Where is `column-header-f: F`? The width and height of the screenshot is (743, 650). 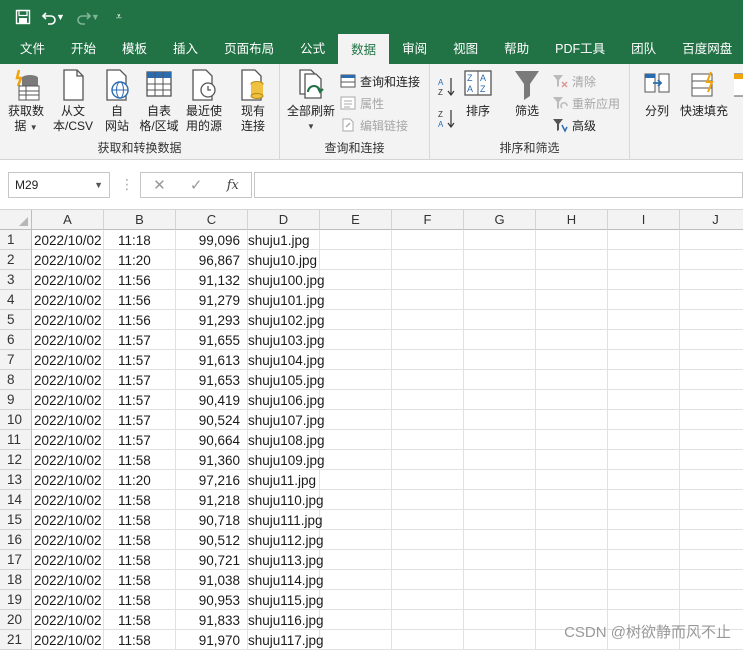 column-header-f: F is located at coordinates (428, 220).